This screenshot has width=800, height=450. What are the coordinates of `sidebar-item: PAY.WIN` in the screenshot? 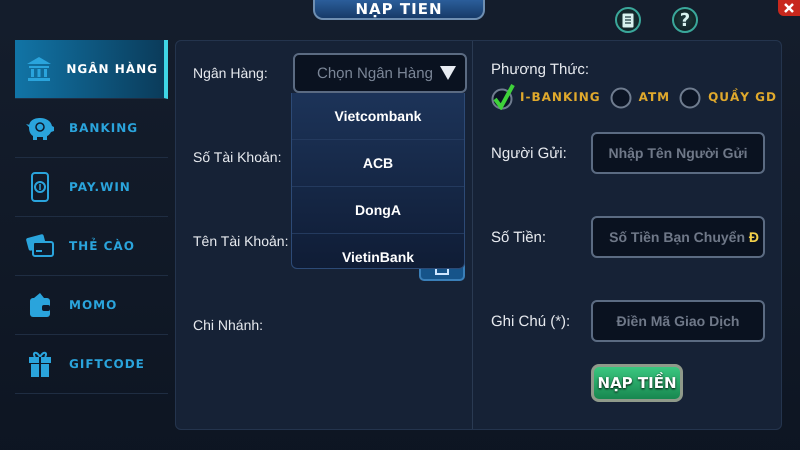 It's located at (91, 187).